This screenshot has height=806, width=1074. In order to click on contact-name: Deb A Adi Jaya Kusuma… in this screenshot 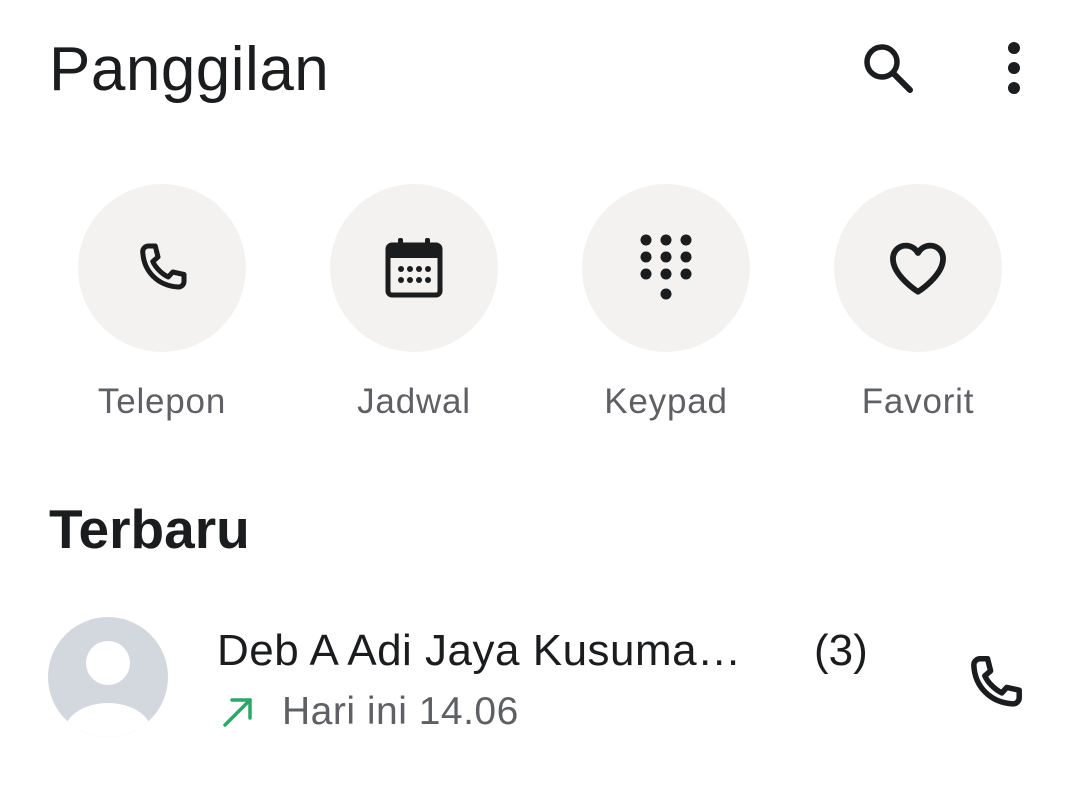, I will do `click(479, 650)`.